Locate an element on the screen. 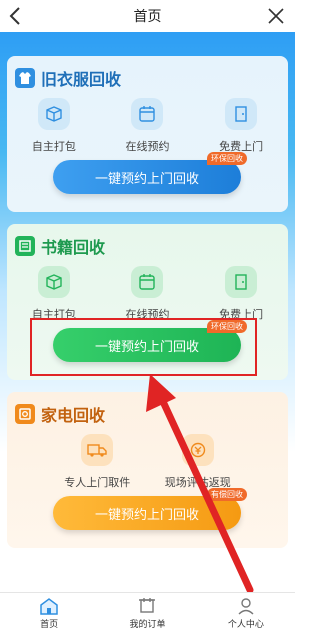 The height and width of the screenshot is (634, 320). user-icon is located at coordinates (246, 606).